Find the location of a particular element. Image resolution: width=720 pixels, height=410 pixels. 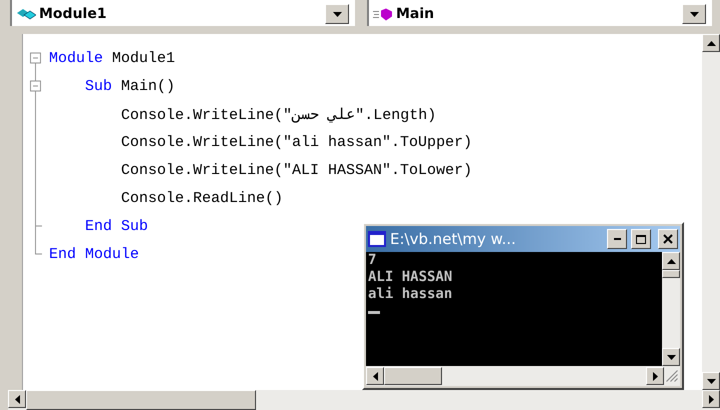

dropdown: Main is located at coordinates (539, 13).